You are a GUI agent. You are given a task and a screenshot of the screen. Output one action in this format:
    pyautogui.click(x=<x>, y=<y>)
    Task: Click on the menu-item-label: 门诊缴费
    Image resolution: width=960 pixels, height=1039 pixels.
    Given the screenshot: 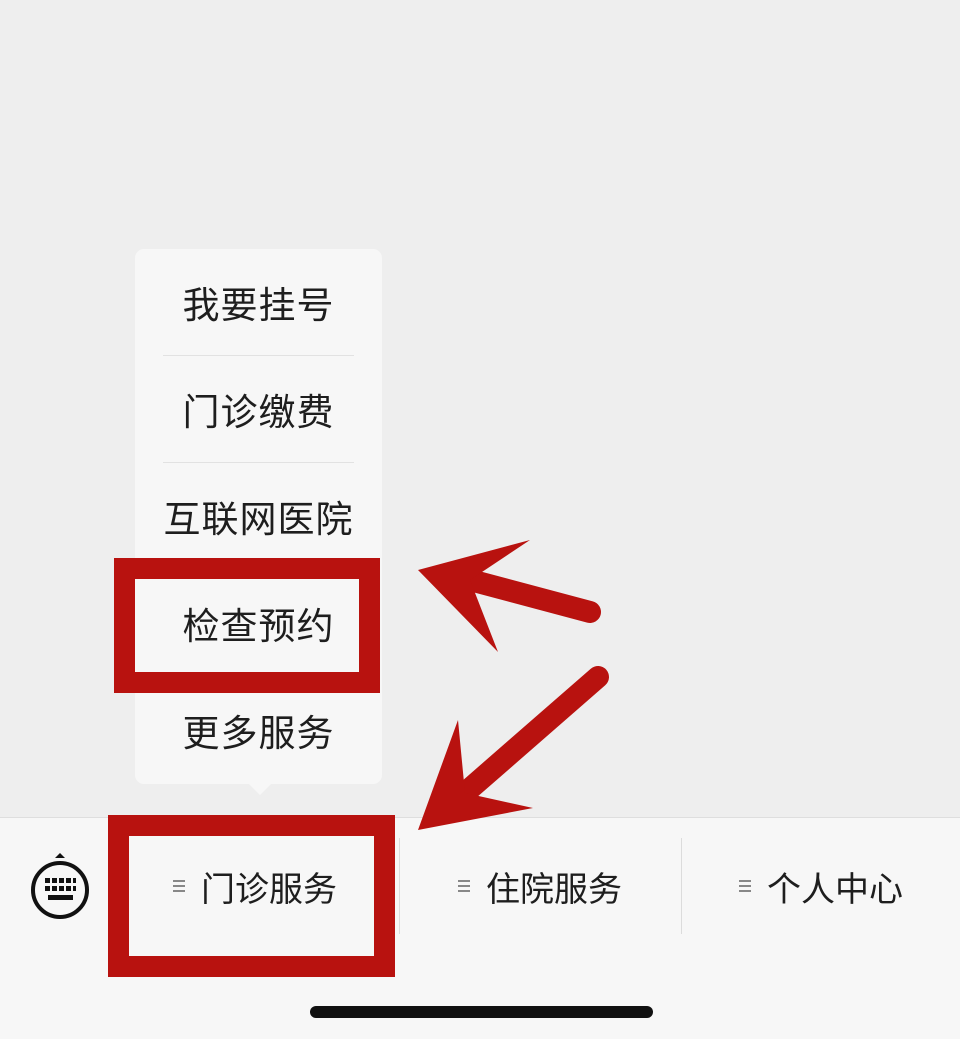 What is the action you would take?
    pyautogui.click(x=258, y=412)
    